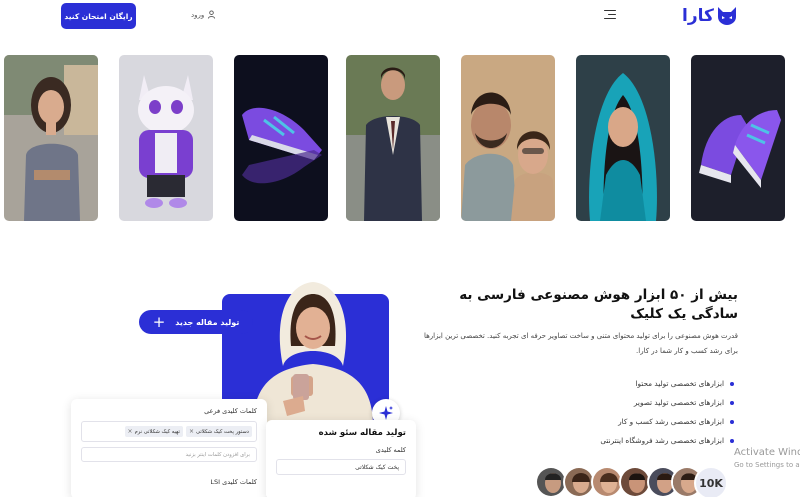 This screenshot has height=497, width=800. What do you see at coordinates (153, 431) in the screenshot?
I see `keyword-chip: تهیه کیک شکلاتی نرم ×` at bounding box center [153, 431].